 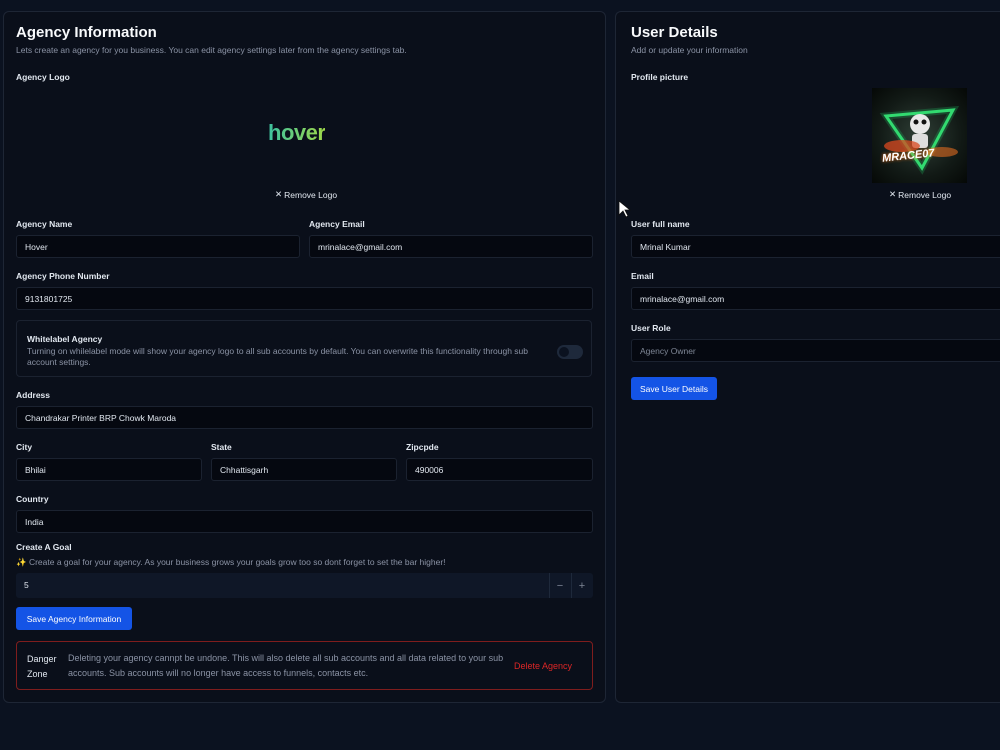 I want to click on agency-title: Agency Information, so click(x=86, y=32).